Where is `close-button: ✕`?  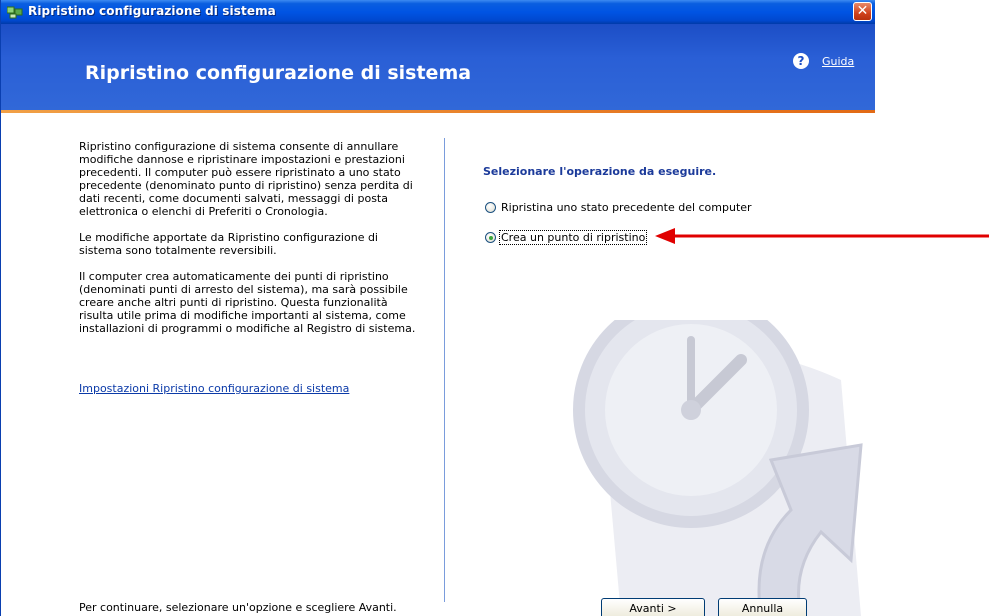
close-button: ✕ is located at coordinates (862, 11).